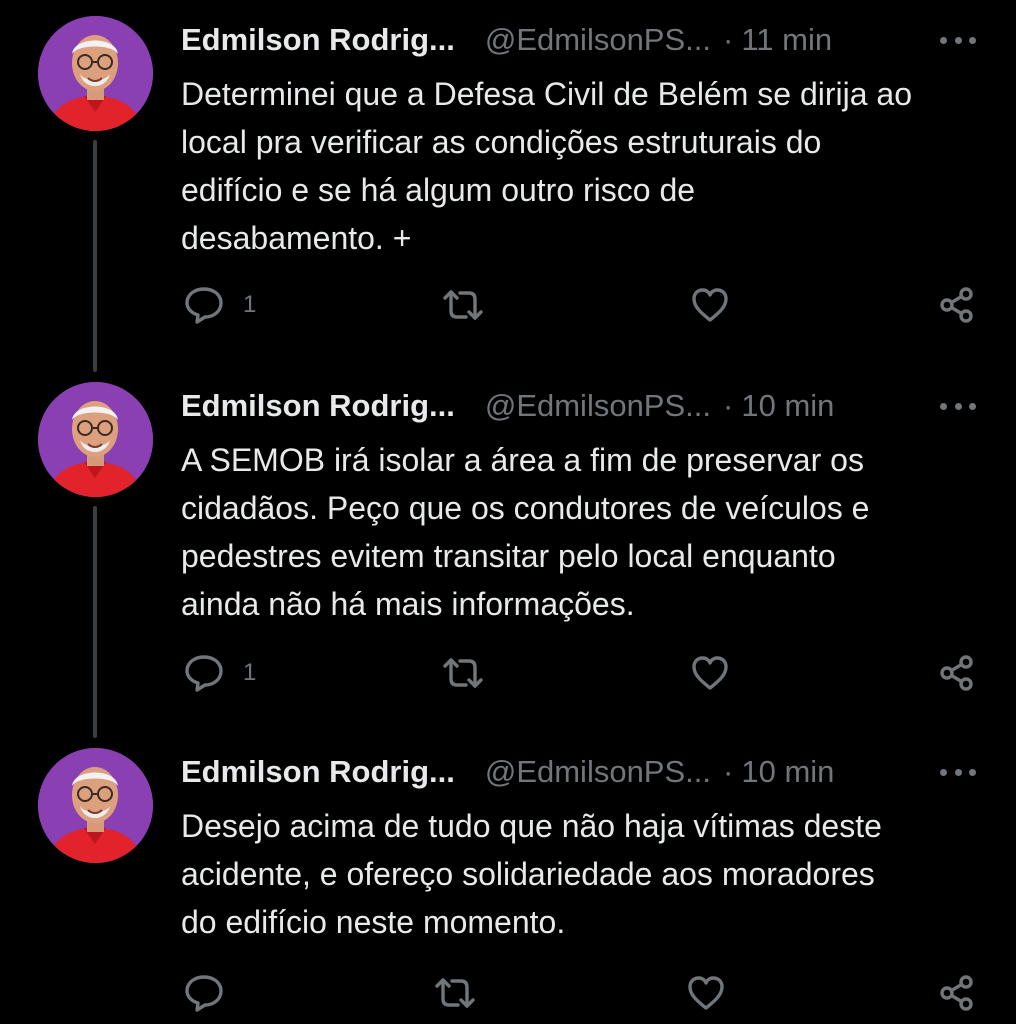 The height and width of the screenshot is (1024, 1016). What do you see at coordinates (786, 40) in the screenshot?
I see `timestamp: 11 min` at bounding box center [786, 40].